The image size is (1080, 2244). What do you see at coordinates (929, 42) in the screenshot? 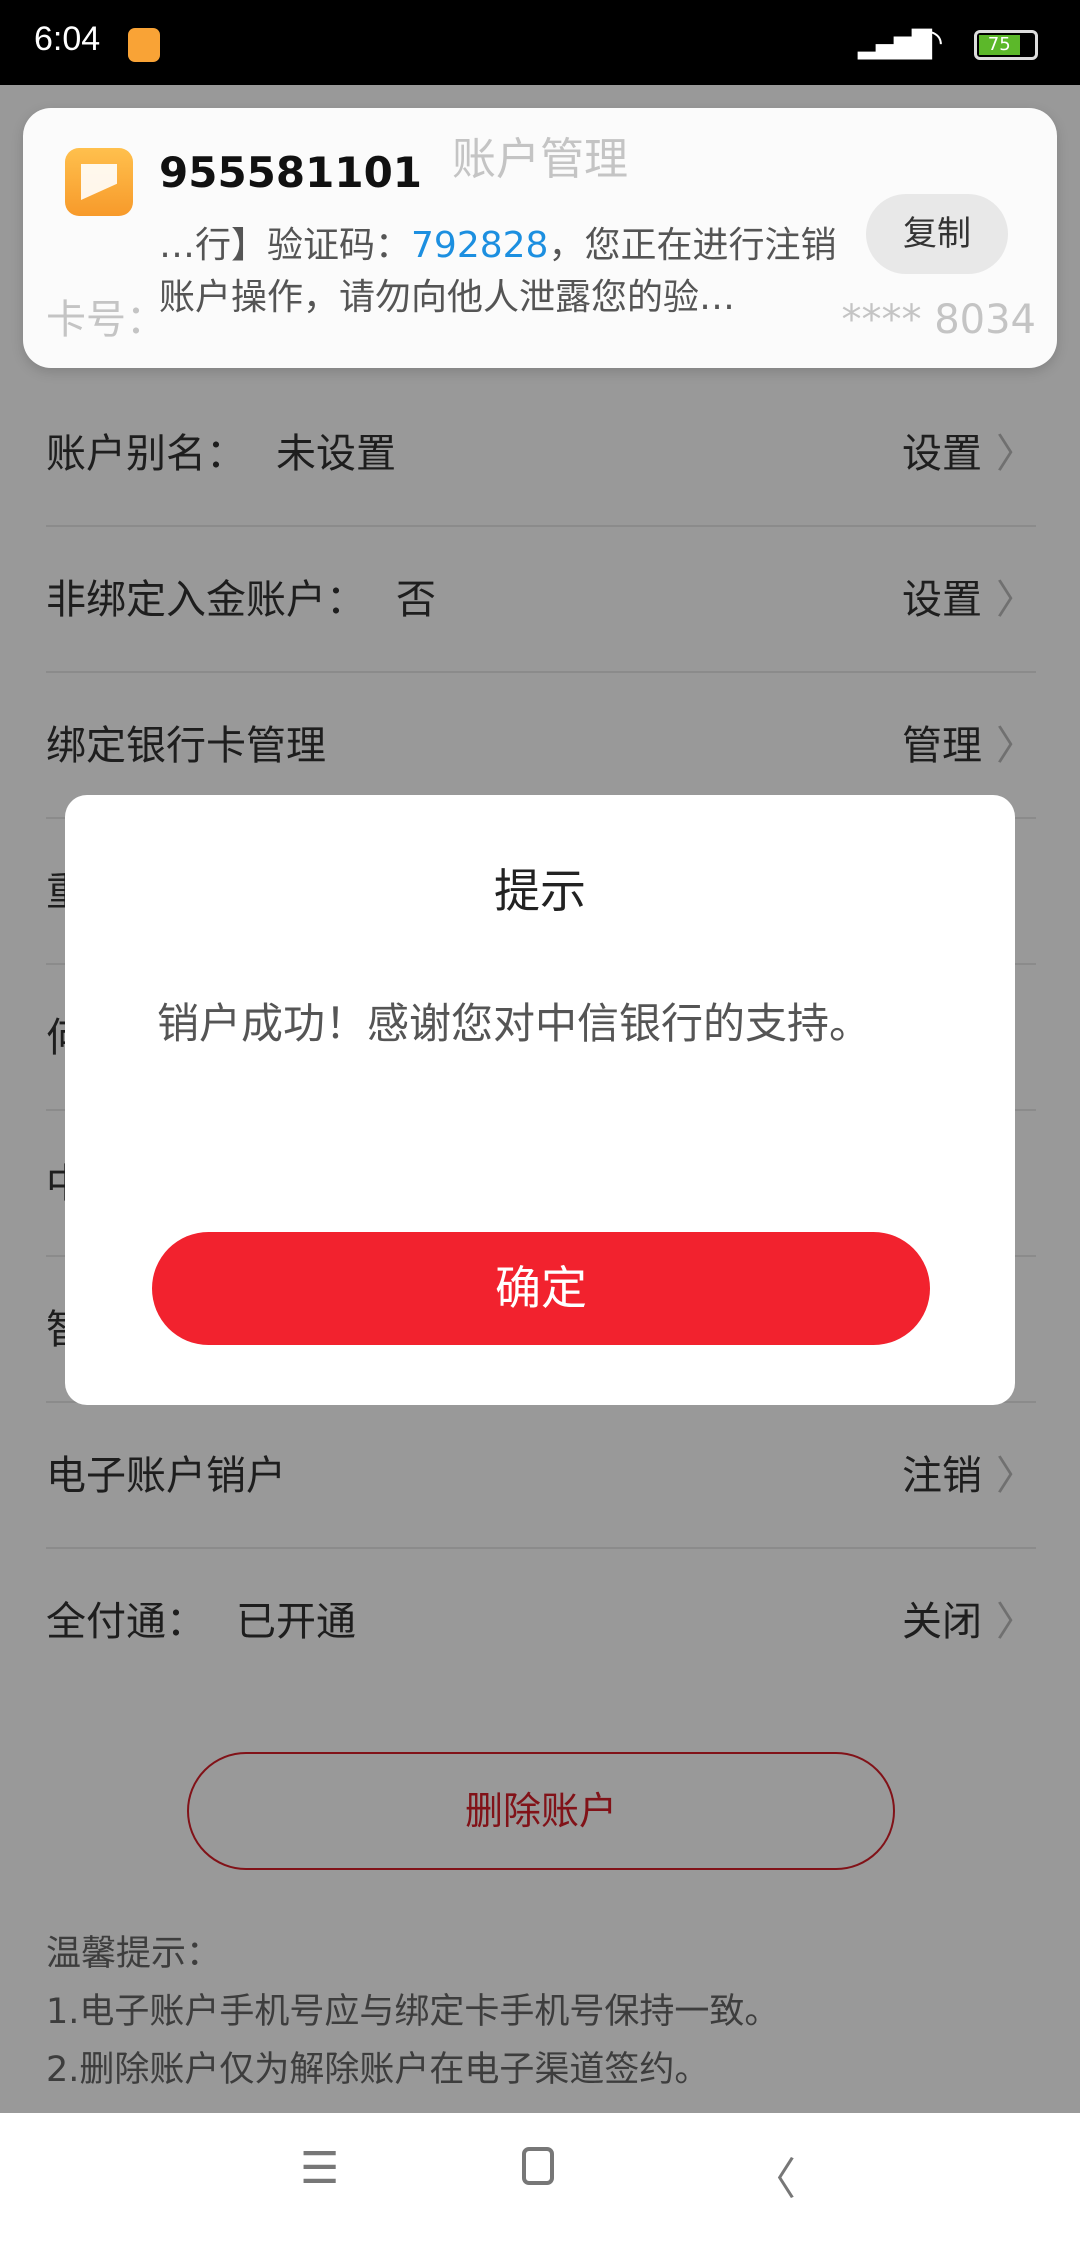
I see `wifi-icon: ◠` at bounding box center [929, 42].